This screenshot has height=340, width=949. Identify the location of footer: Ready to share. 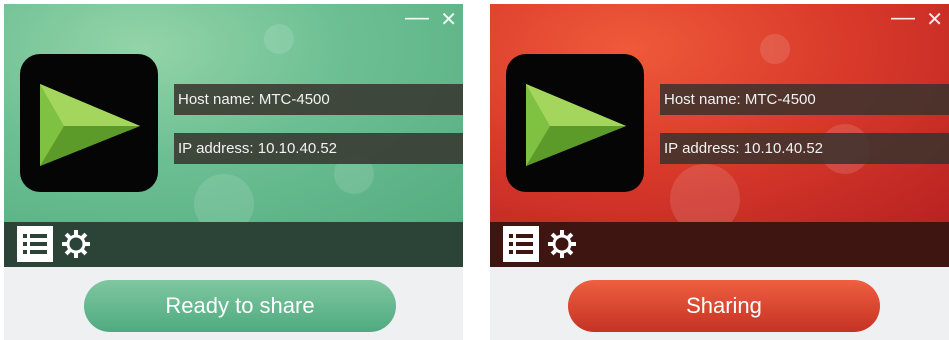
(233, 303).